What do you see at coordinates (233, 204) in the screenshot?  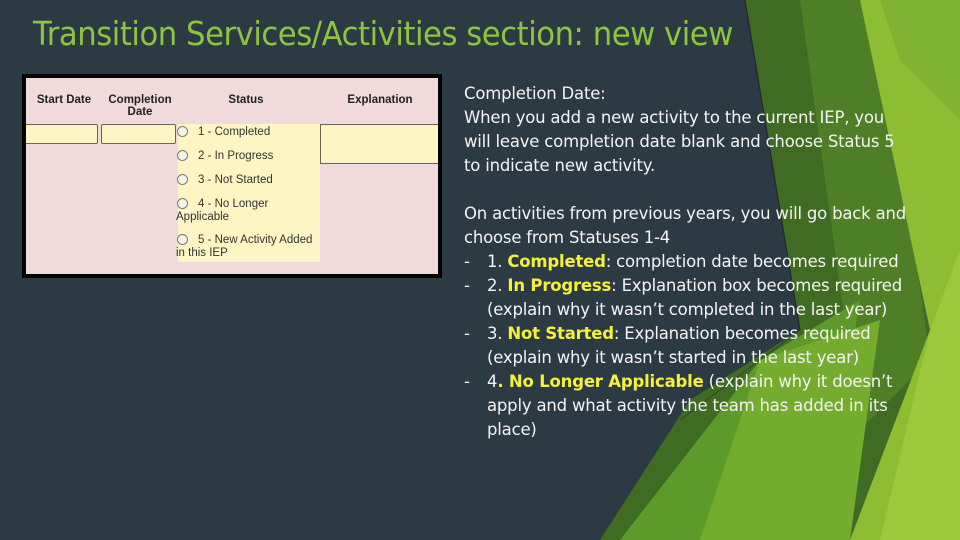 I see `status-option-text: 4 - No Longer` at bounding box center [233, 204].